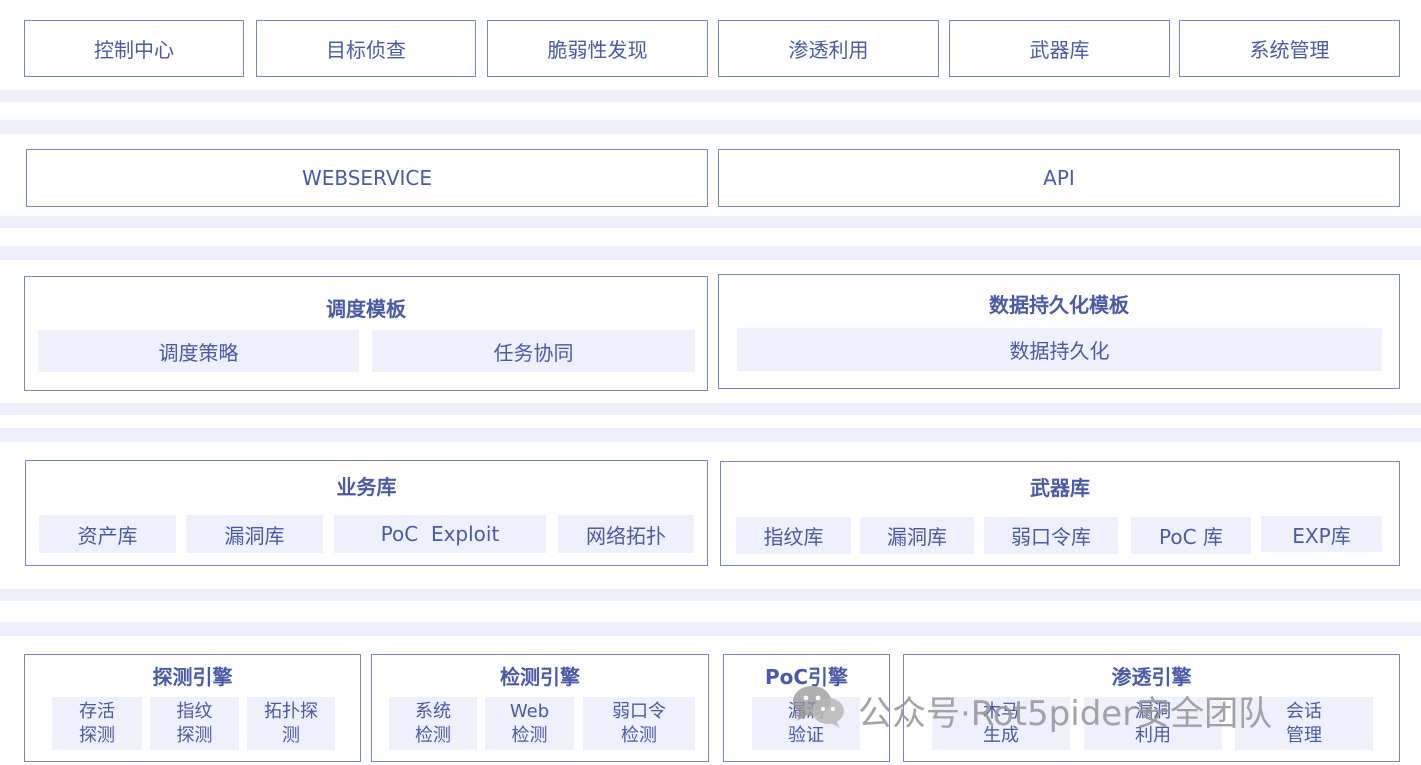 The image size is (1421, 765). I want to click on chip-fingerprint-probe: 指纹 探测, so click(194, 723).